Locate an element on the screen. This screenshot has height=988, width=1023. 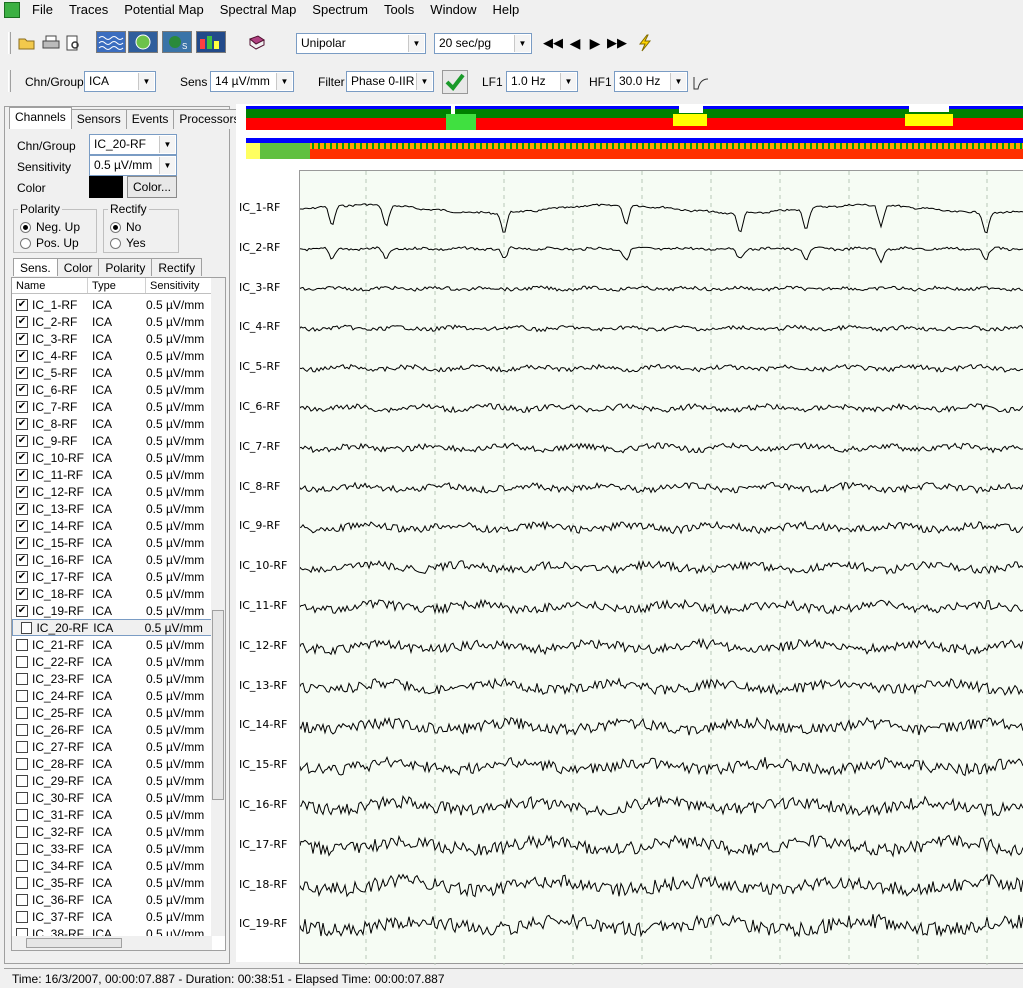
channel-label: IC_4-RF is located at coordinates (259, 326).